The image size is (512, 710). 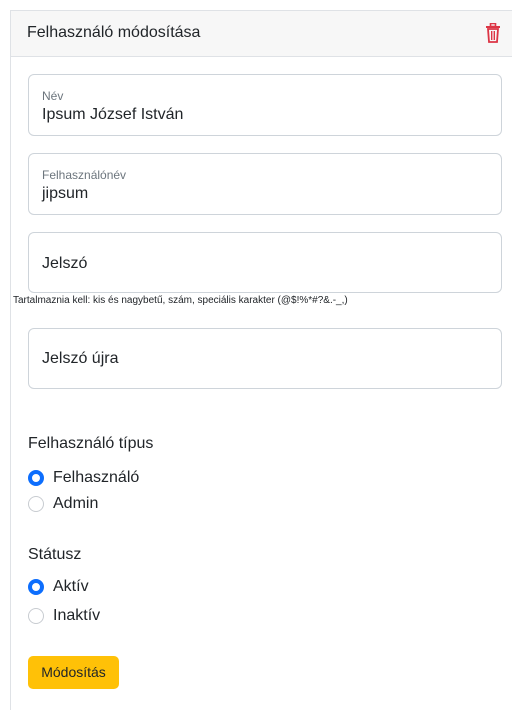 I want to click on radio-label: Felhasználó, so click(x=96, y=477).